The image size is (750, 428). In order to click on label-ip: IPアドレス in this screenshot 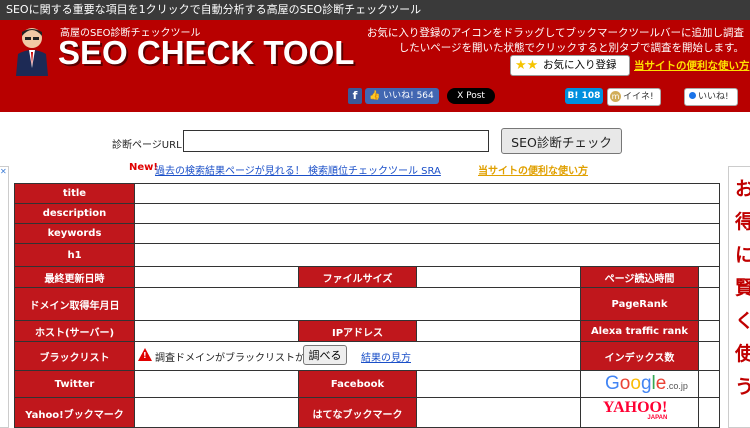, I will do `click(358, 331)`.